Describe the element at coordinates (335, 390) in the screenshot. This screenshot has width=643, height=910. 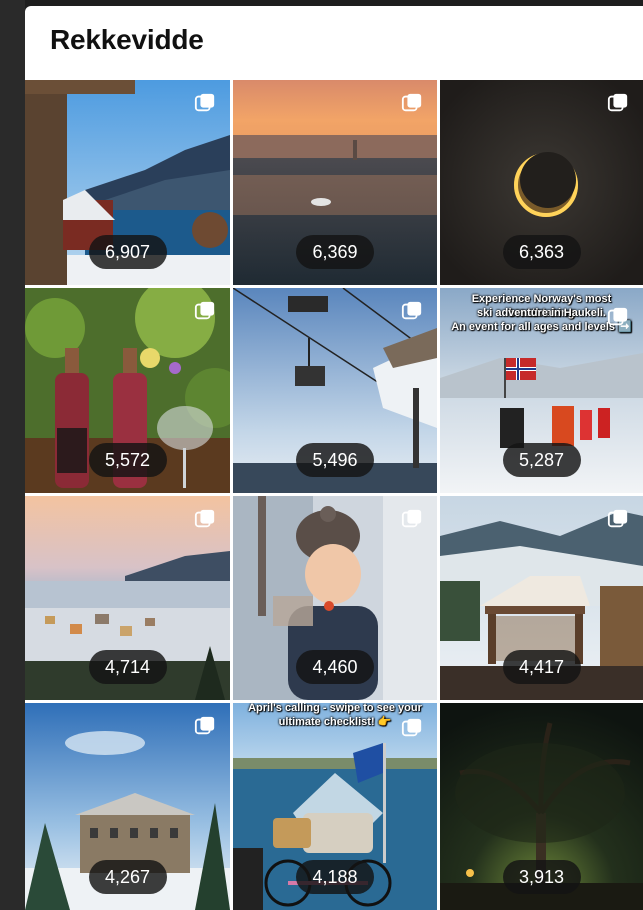
I see `post-tile: 5,496` at that location.